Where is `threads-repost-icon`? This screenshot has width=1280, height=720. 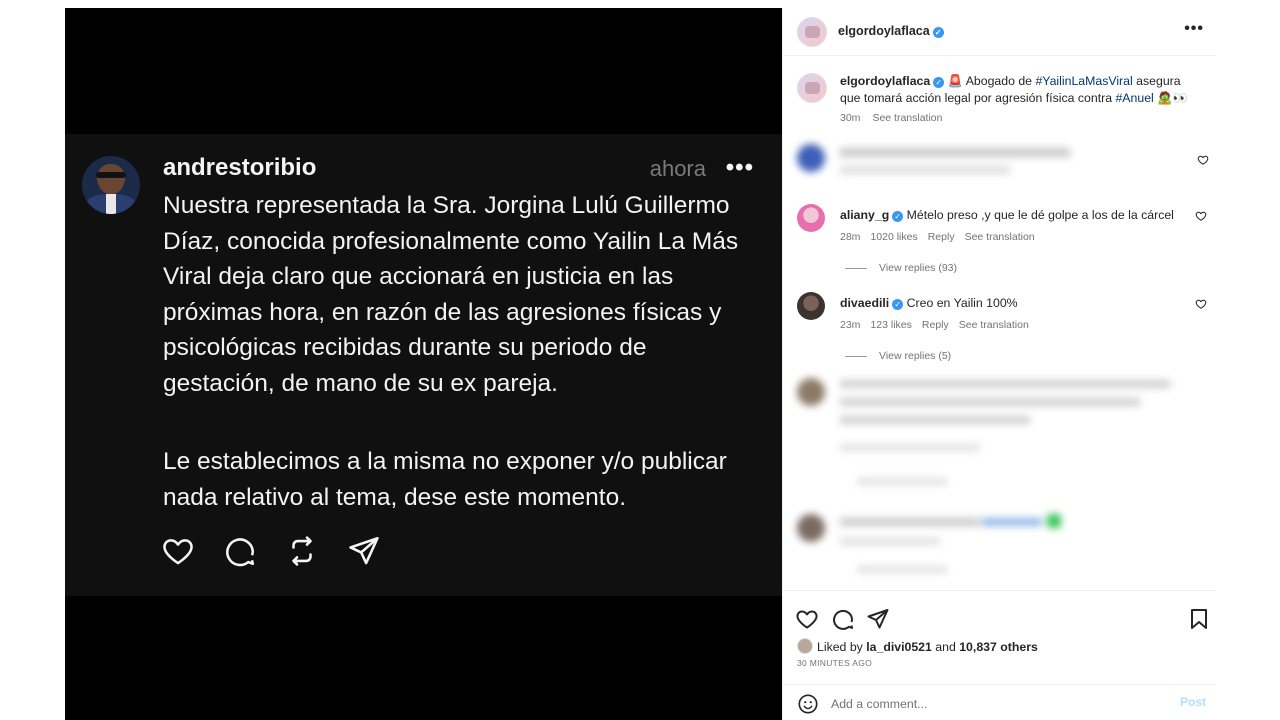 threads-repost-icon is located at coordinates (302, 551).